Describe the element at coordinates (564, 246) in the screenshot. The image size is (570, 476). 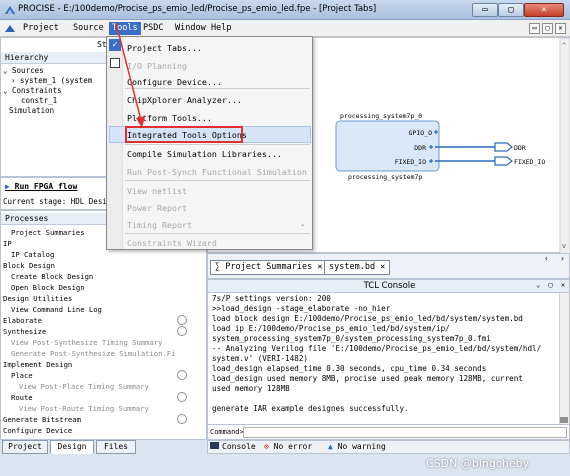
I see `scroll-down-icon: v` at that location.